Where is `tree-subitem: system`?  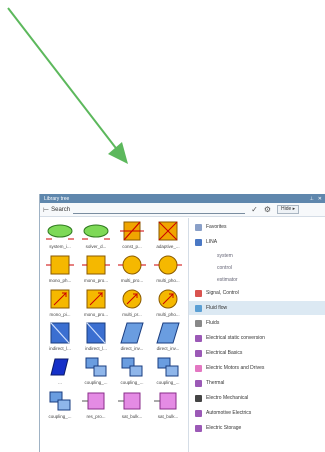
tree-subitem: system is located at coordinates (257, 255).